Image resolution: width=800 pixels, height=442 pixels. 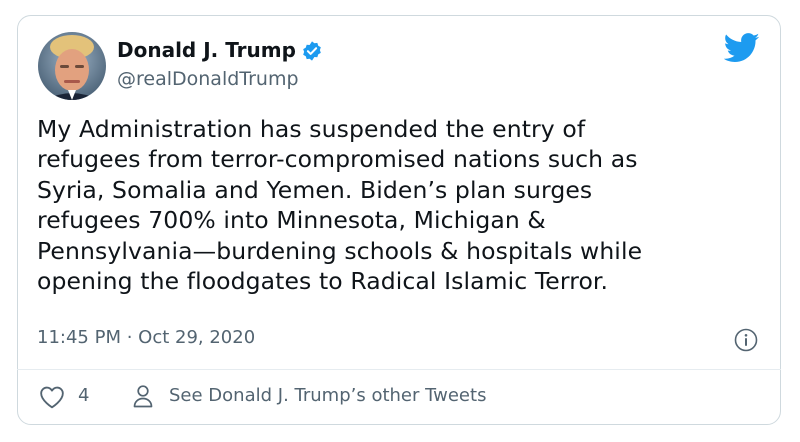 I want to click on heart-icon, so click(x=52, y=397).